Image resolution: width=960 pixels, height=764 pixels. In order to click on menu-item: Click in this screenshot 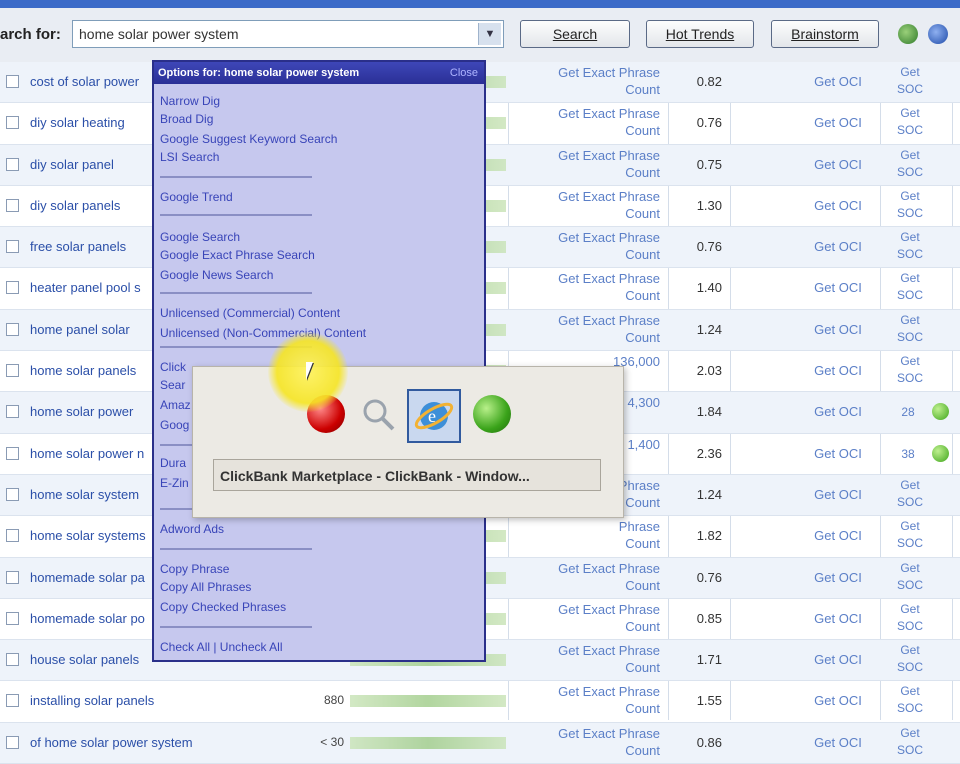, I will do `click(173, 367)`.